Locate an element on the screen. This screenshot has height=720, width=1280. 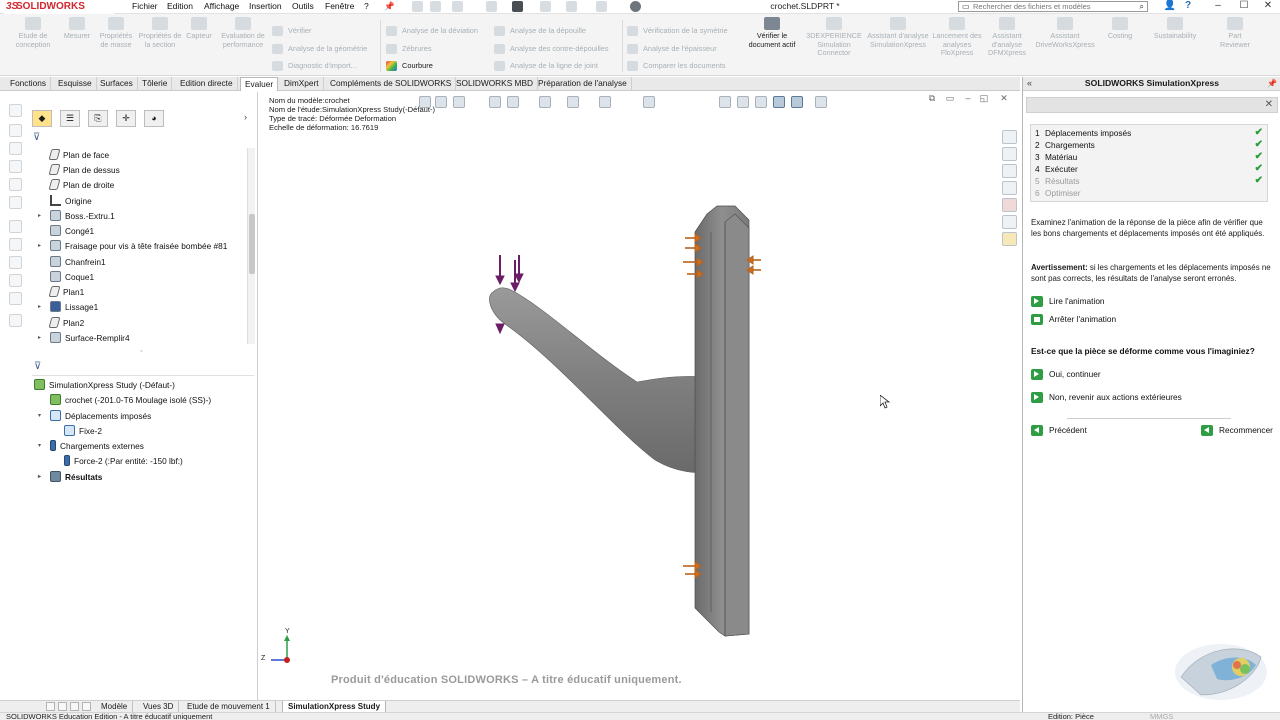
open-icon is located at coordinates (457, 6).